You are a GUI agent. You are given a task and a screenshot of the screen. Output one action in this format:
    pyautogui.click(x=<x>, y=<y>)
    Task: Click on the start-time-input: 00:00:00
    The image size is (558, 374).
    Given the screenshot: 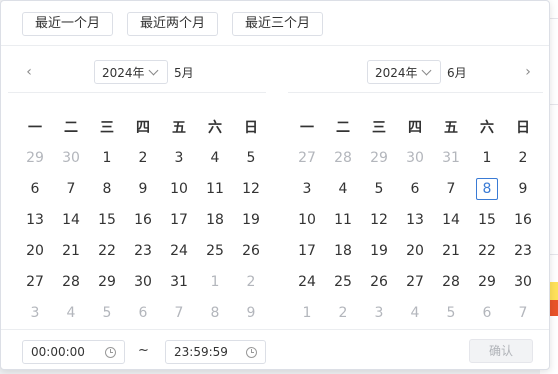 What is the action you would take?
    pyautogui.click(x=73, y=352)
    